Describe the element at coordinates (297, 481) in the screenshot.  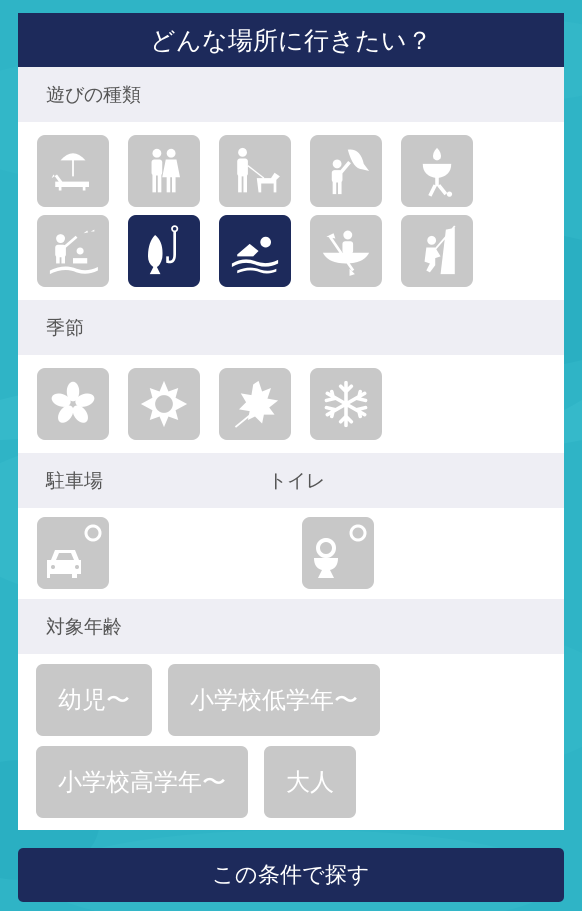
I see `section-title: トイレ` at that location.